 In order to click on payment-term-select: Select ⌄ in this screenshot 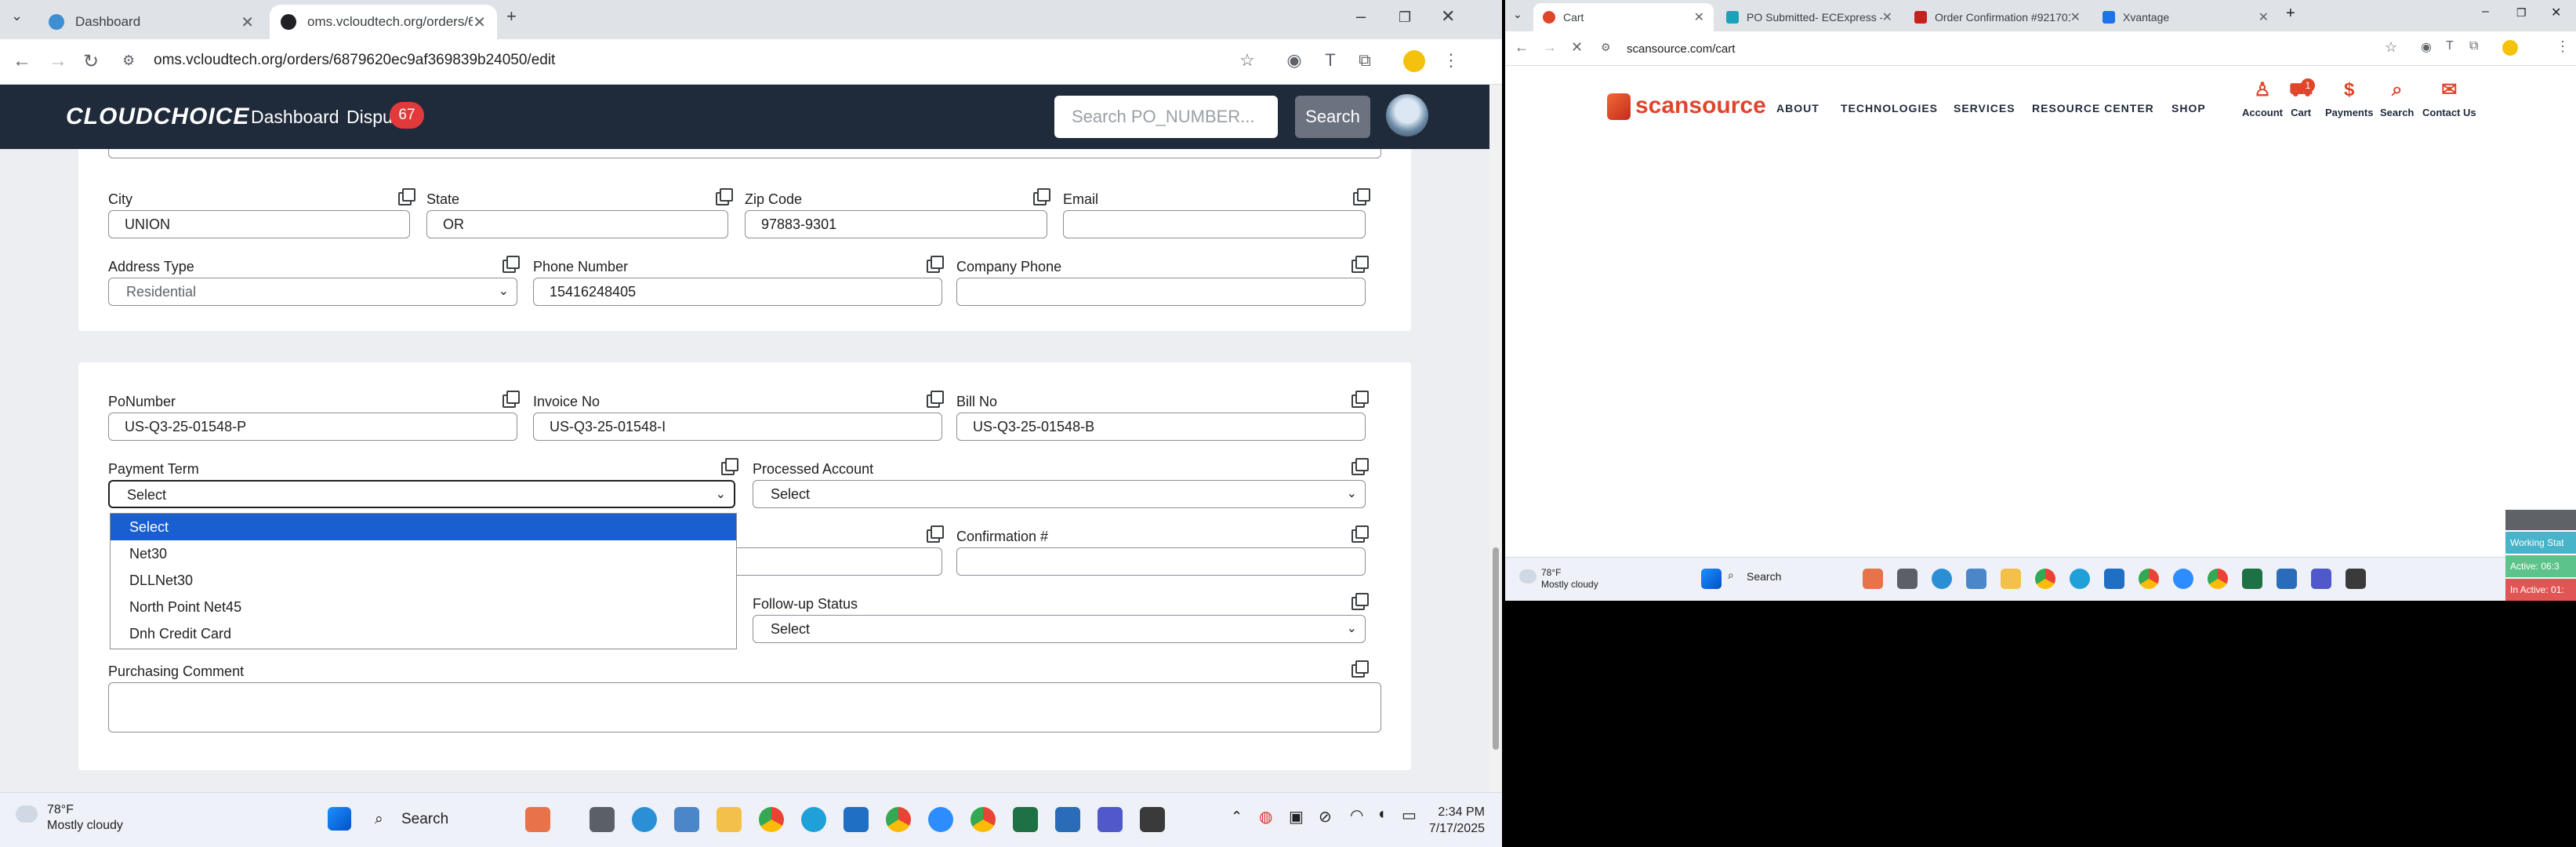, I will do `click(422, 494)`.